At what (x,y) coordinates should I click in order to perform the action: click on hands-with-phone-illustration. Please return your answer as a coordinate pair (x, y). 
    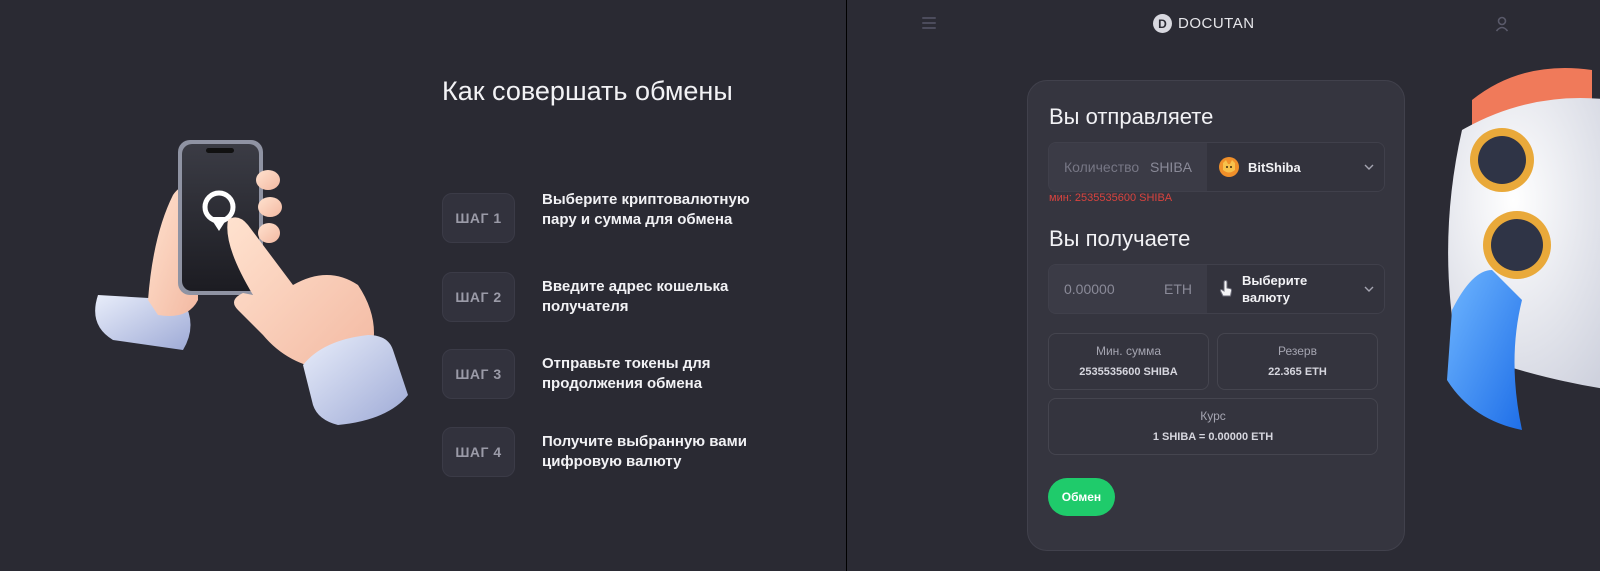
    Looking at the image, I should click on (251, 282).